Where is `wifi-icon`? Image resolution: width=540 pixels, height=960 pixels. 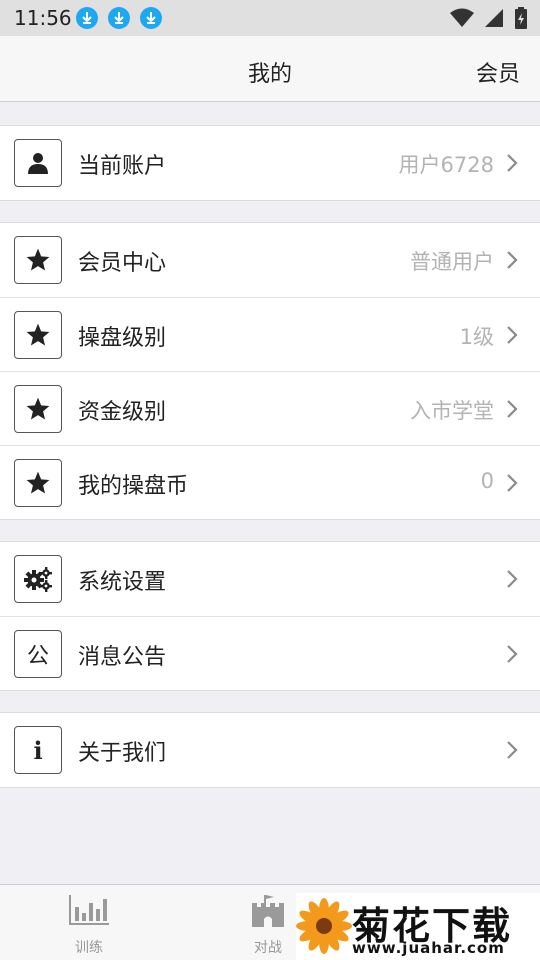 wifi-icon is located at coordinates (462, 17).